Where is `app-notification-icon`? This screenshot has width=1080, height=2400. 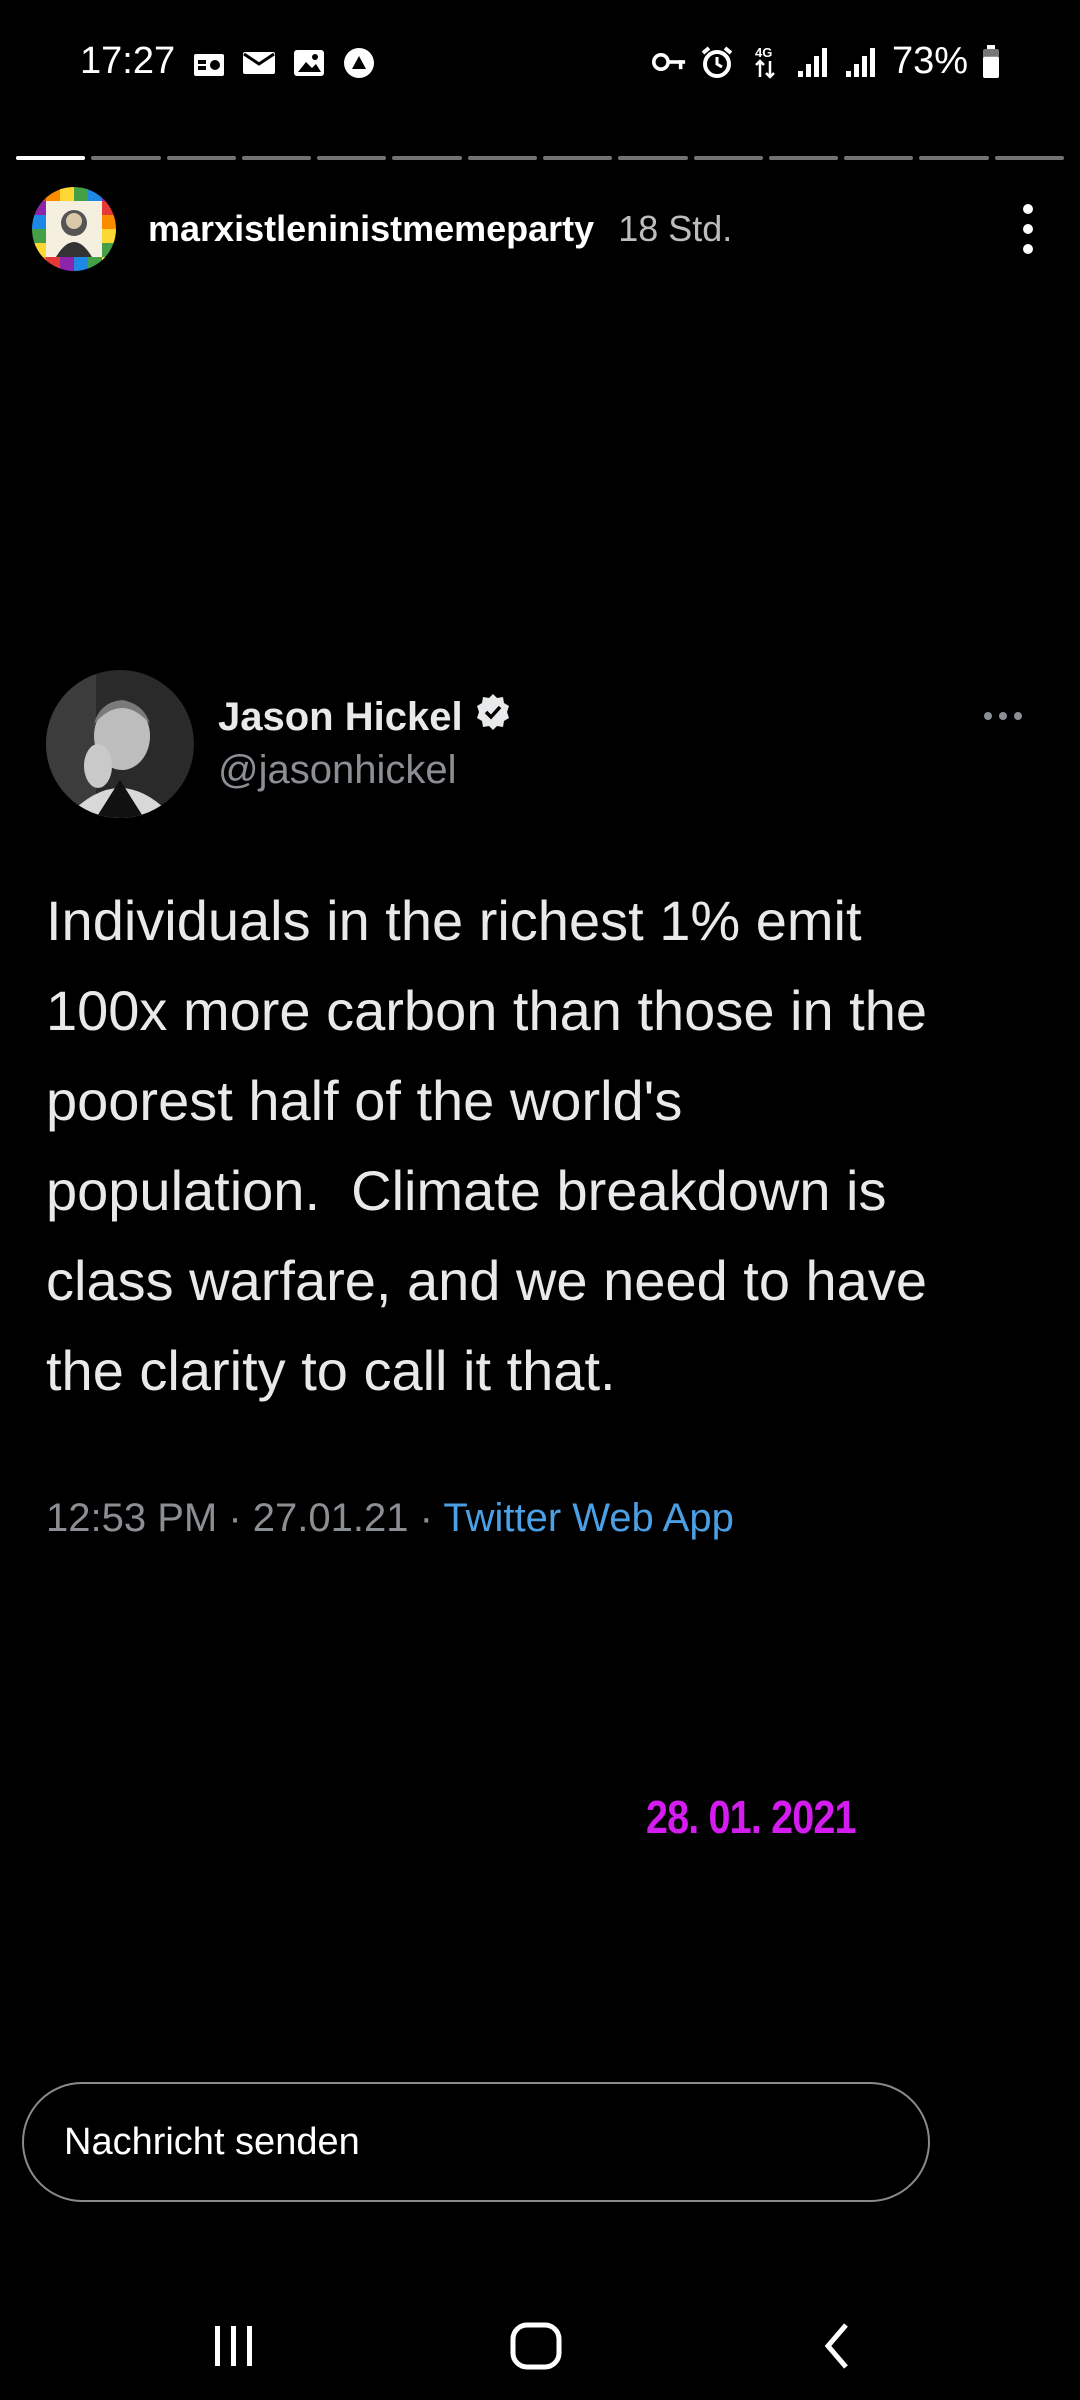
app-notification-icon is located at coordinates (359, 63).